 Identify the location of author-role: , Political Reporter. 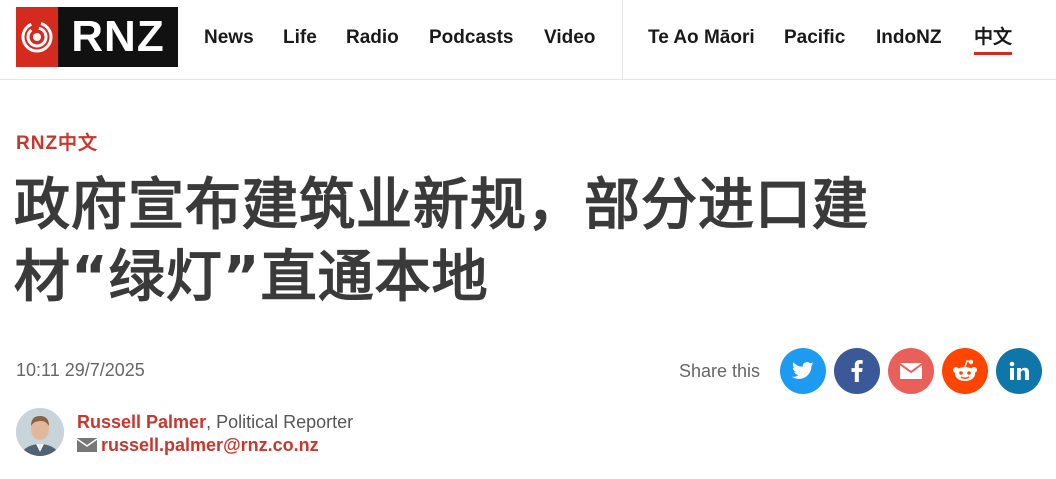
(280, 422).